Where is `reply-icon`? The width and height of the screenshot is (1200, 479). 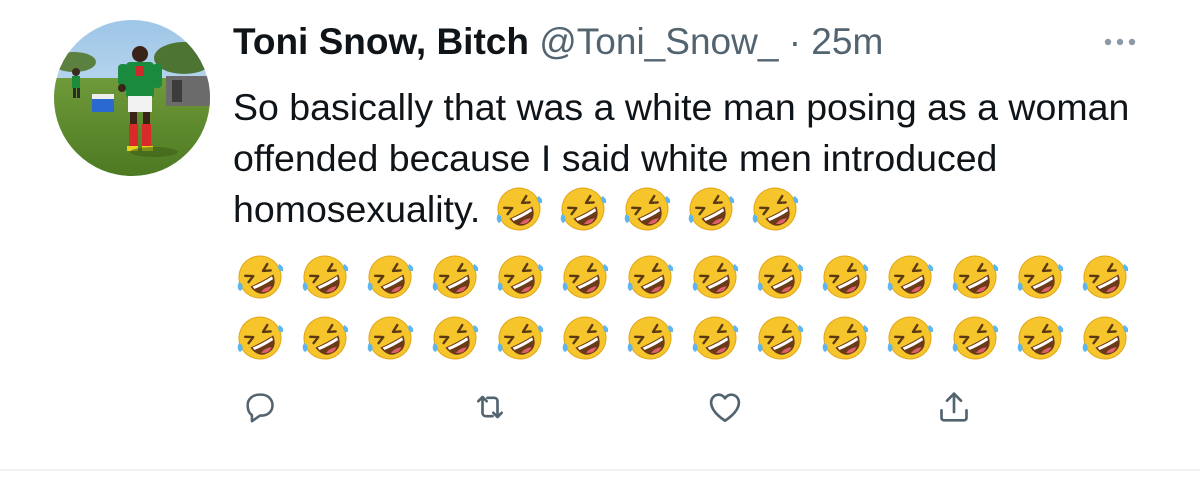 reply-icon is located at coordinates (260, 407).